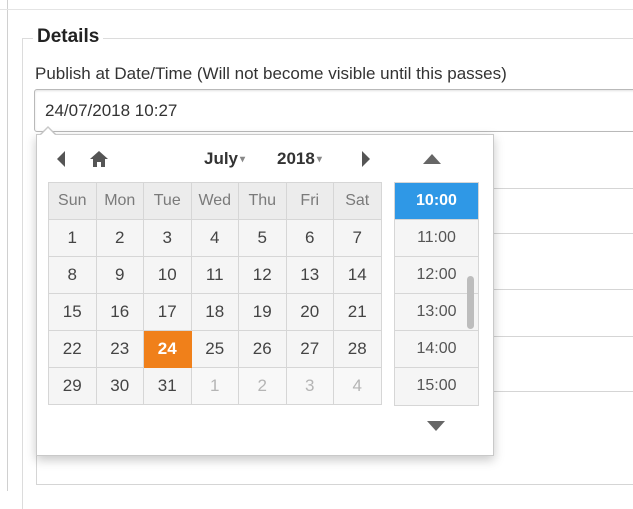  I want to click on weekday-header: Mon, so click(119, 201).